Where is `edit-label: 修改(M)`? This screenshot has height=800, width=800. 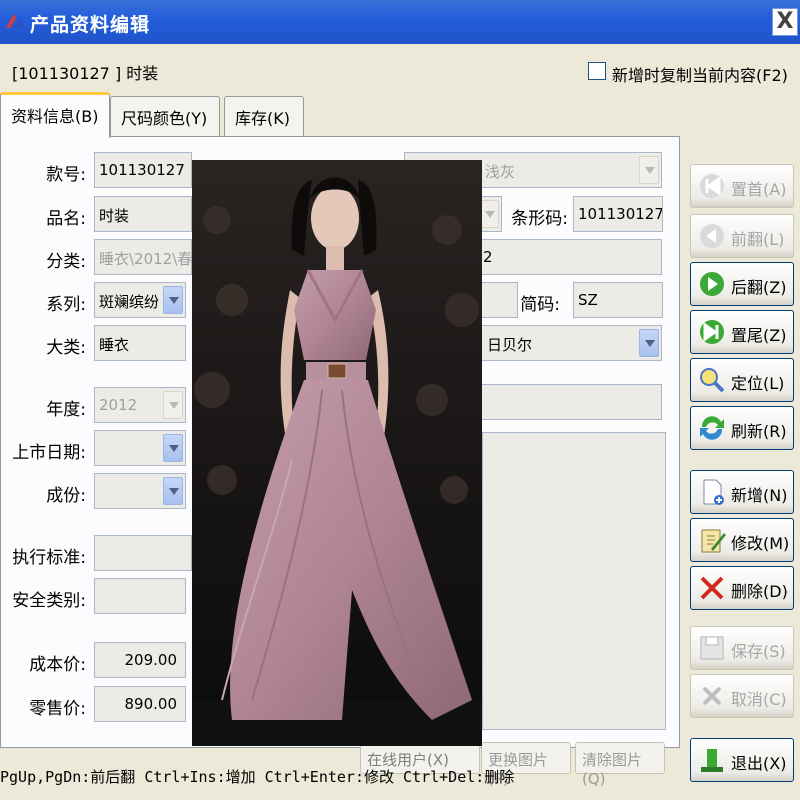
edit-label: 修改(M) is located at coordinates (760, 543).